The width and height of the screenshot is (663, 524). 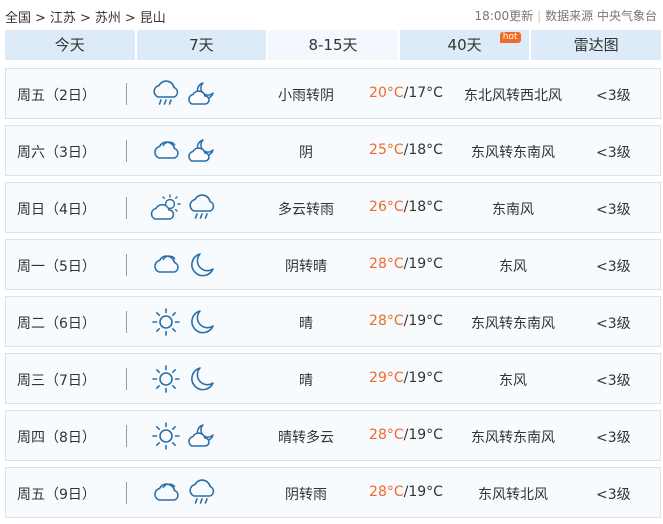 What do you see at coordinates (333, 45) in the screenshot?
I see `tab-8-15-days: 8-15天` at bounding box center [333, 45].